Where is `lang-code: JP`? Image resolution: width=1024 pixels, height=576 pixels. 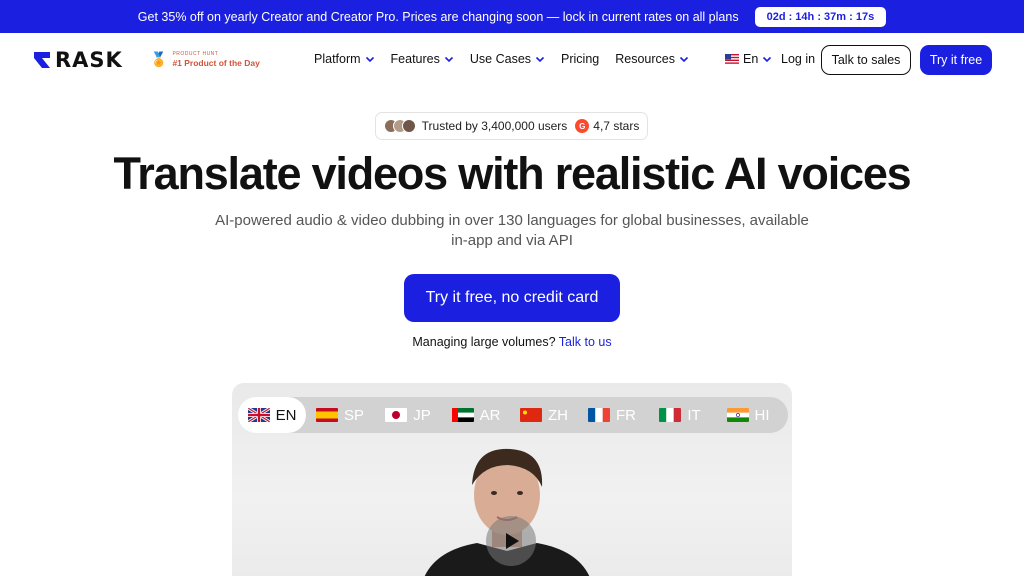 lang-code: JP is located at coordinates (422, 415).